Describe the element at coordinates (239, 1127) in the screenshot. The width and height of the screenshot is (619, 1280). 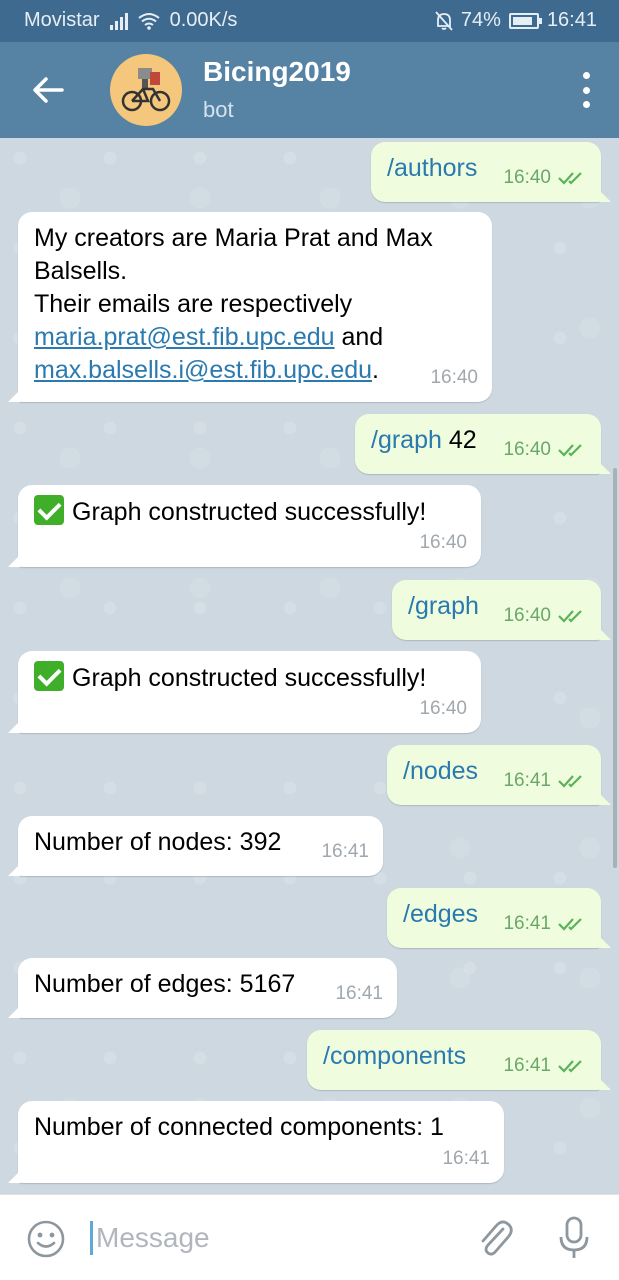
I see `message-text: Number of connected components: 1` at that location.